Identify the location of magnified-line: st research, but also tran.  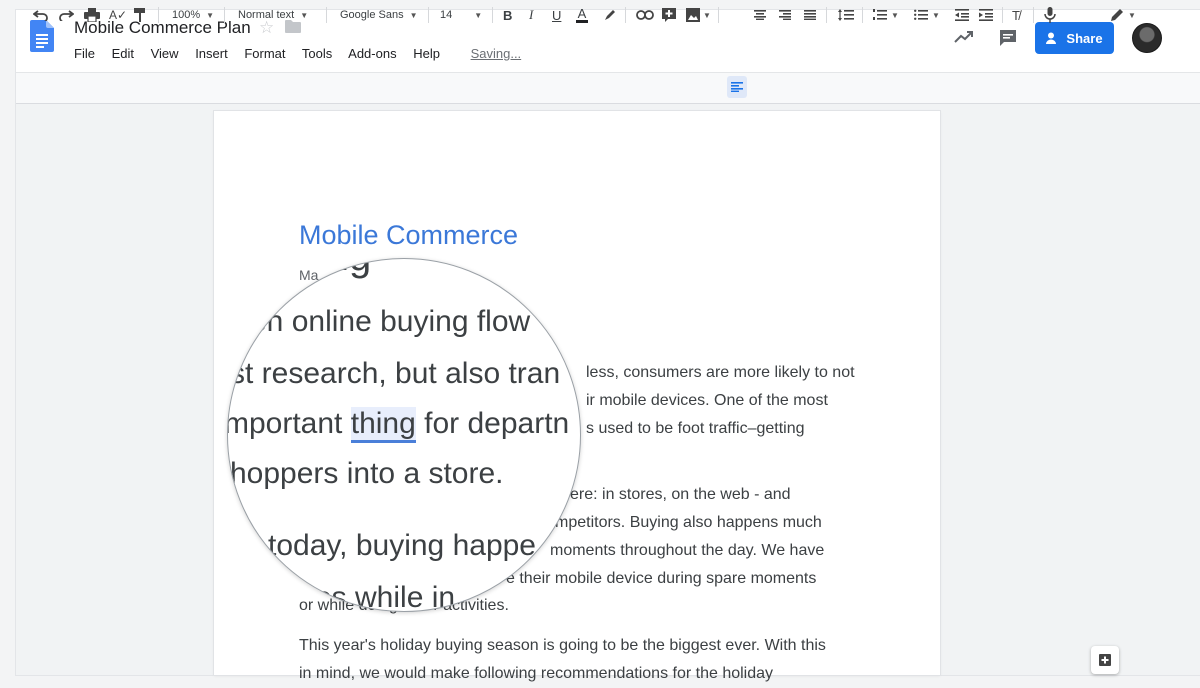
(395, 373).